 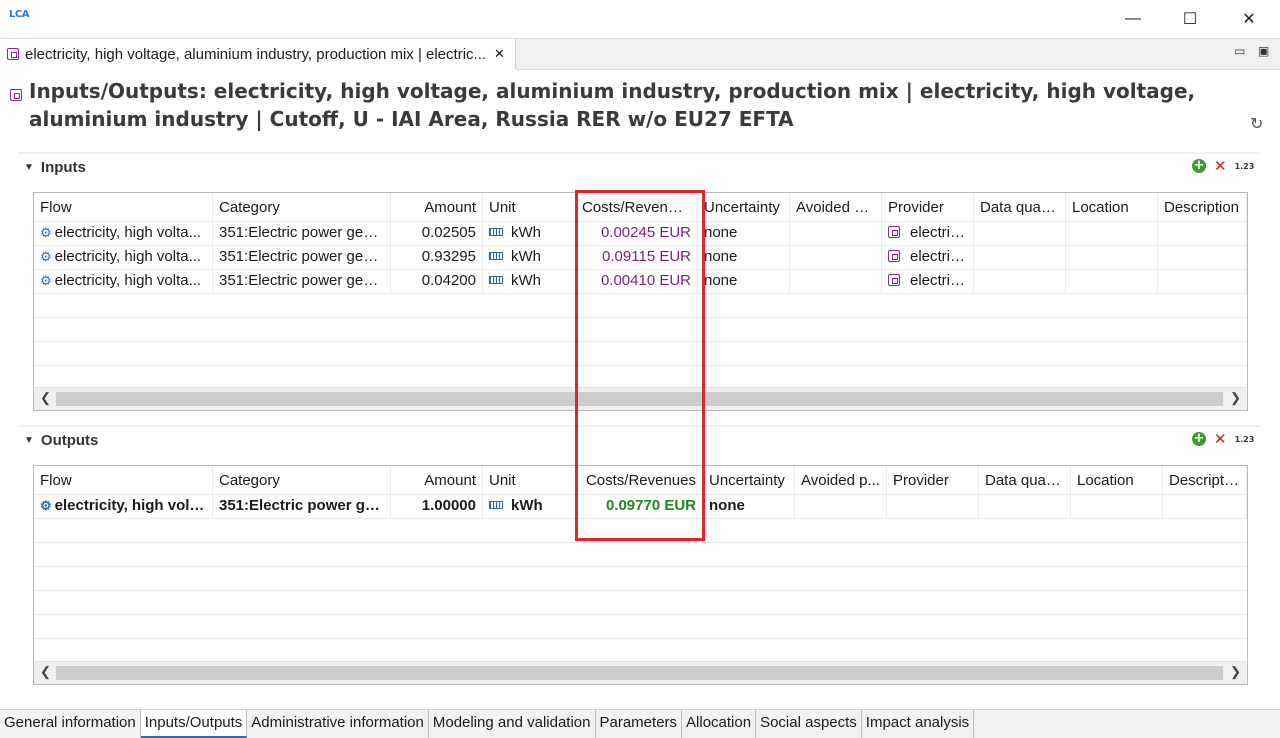 What do you see at coordinates (437, 506) in the screenshot?
I see `amount-cell: 1.00000` at bounding box center [437, 506].